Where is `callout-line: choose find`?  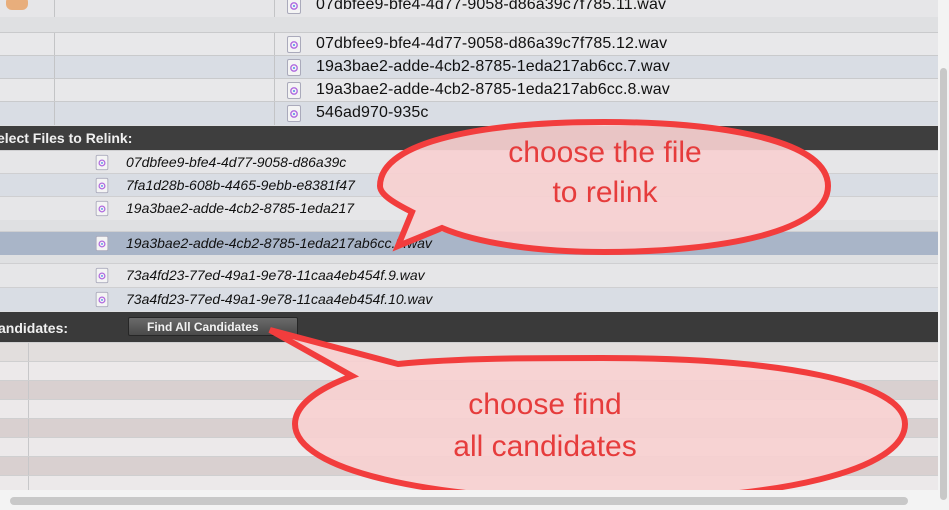 callout-line: choose find is located at coordinates (545, 404).